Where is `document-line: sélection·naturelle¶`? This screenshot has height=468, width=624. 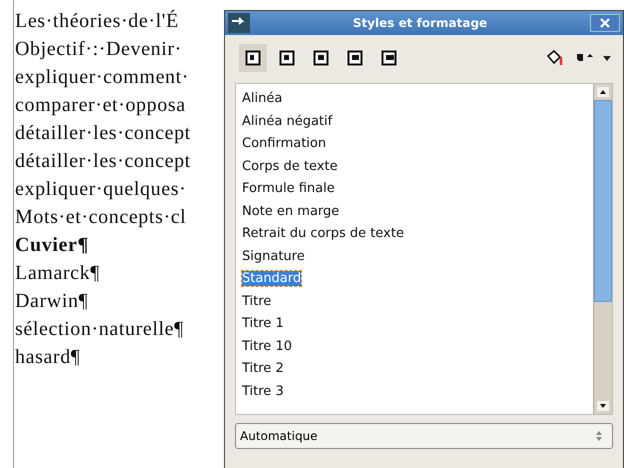
document-line: sélection·naturelle¶ is located at coordinates (99, 329).